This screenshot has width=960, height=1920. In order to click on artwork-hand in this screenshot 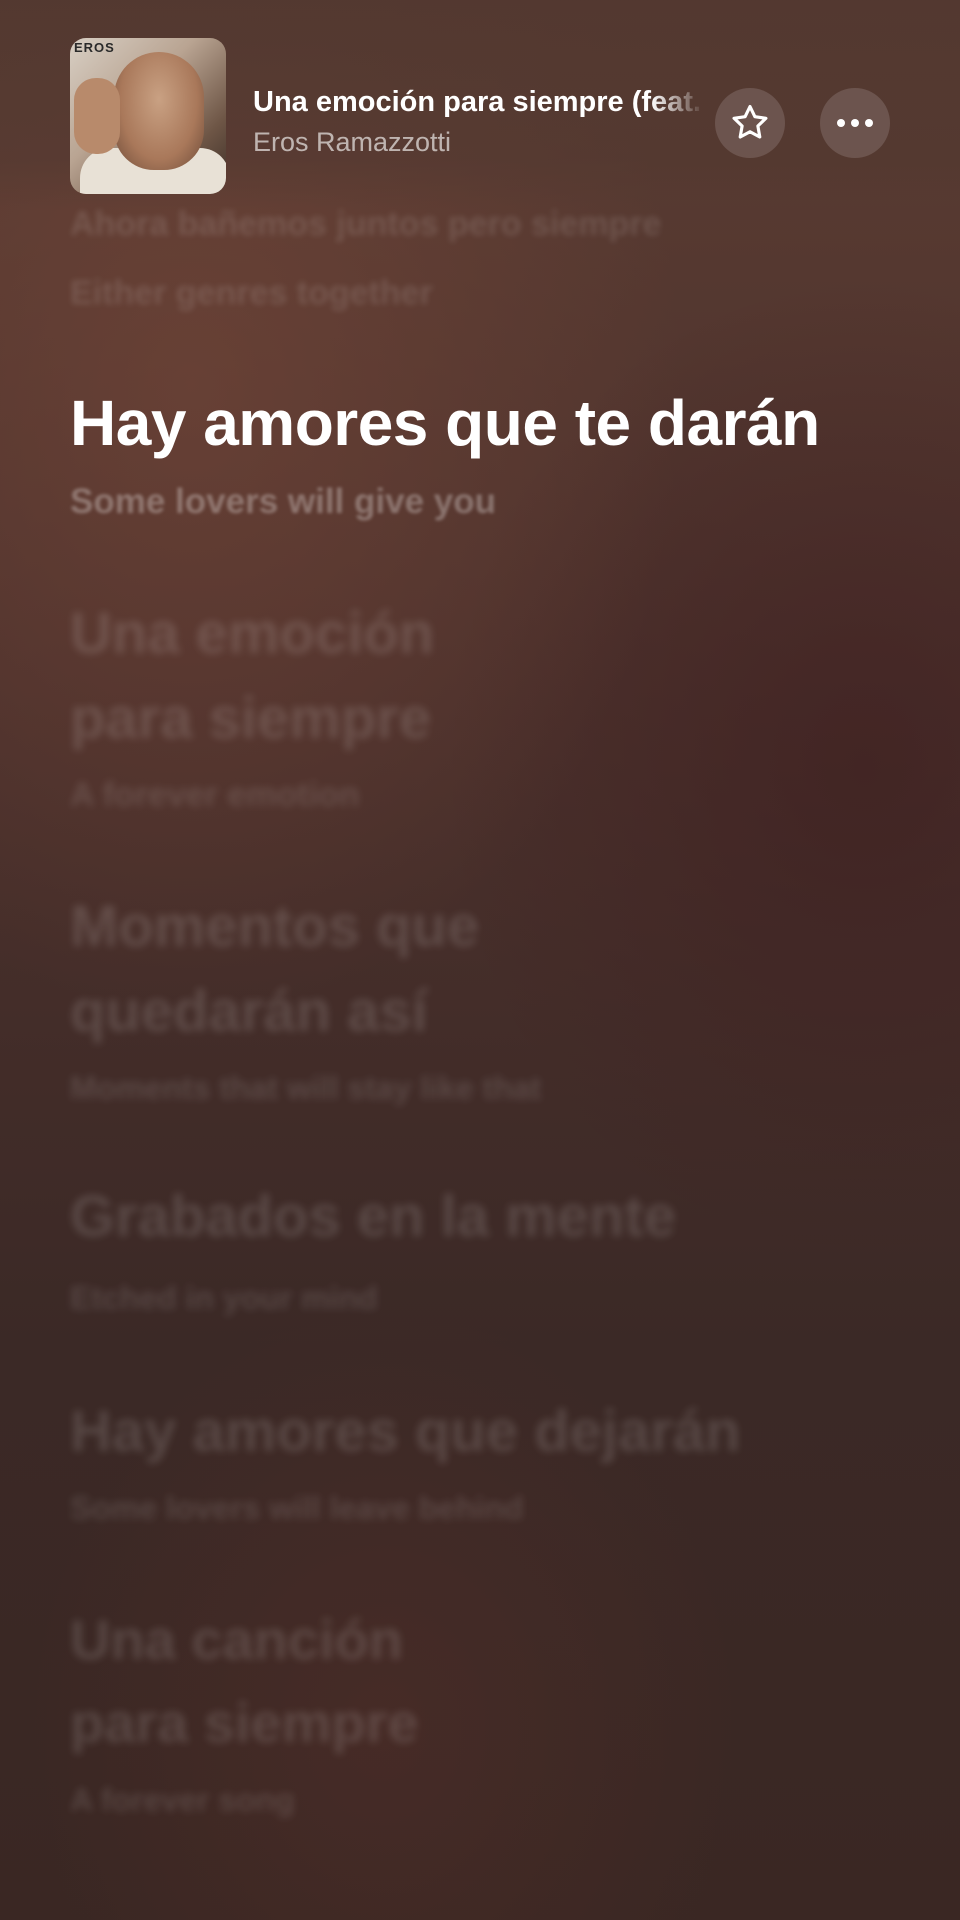, I will do `click(97, 116)`.